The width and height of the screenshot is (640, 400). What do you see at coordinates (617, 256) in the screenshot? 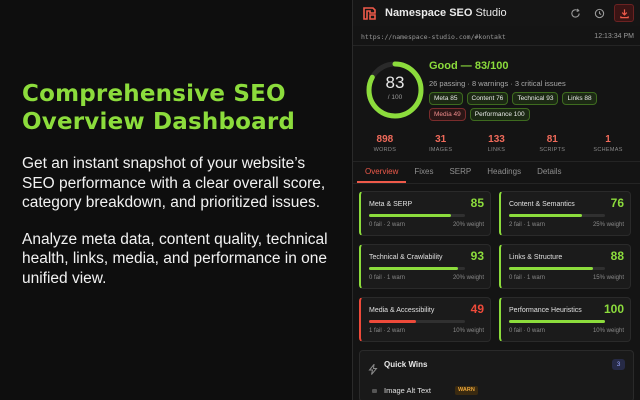
I see `card-score: 88` at bounding box center [617, 256].